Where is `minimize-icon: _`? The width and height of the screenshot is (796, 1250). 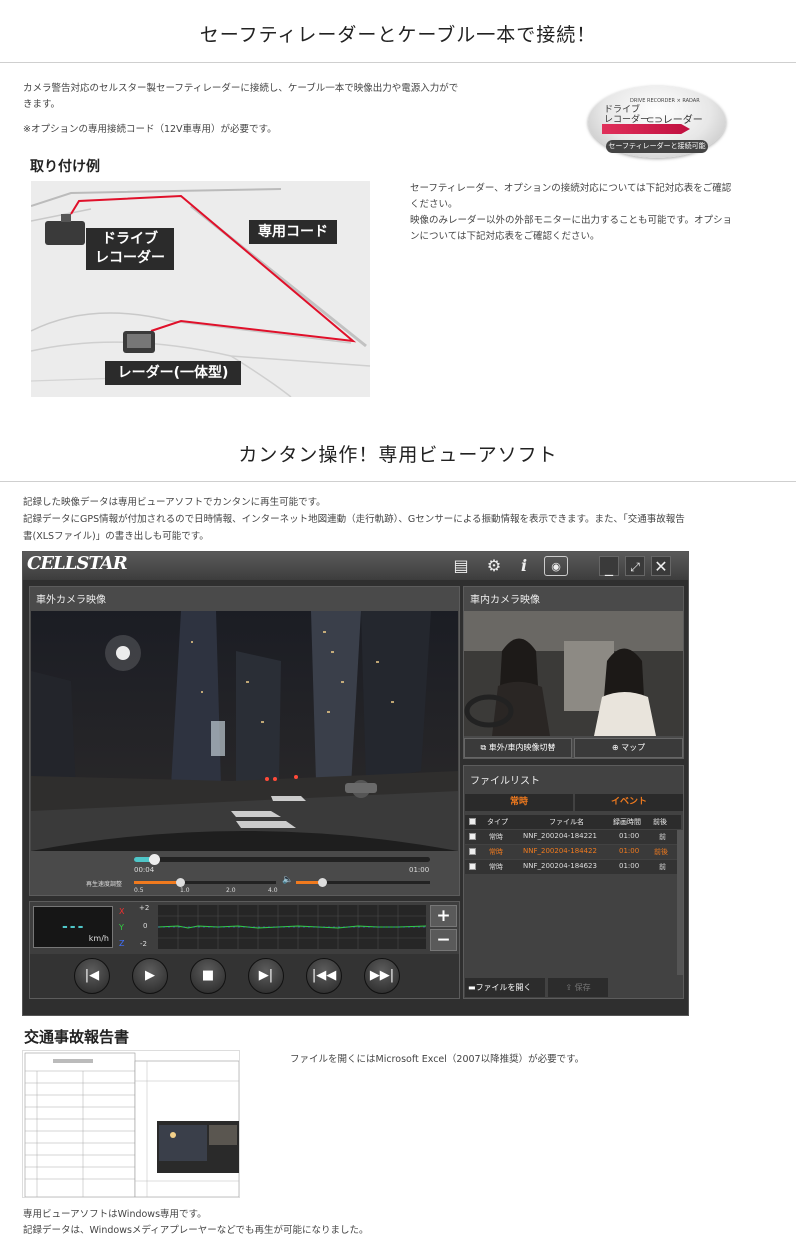
minimize-icon: _ is located at coordinates (609, 566).